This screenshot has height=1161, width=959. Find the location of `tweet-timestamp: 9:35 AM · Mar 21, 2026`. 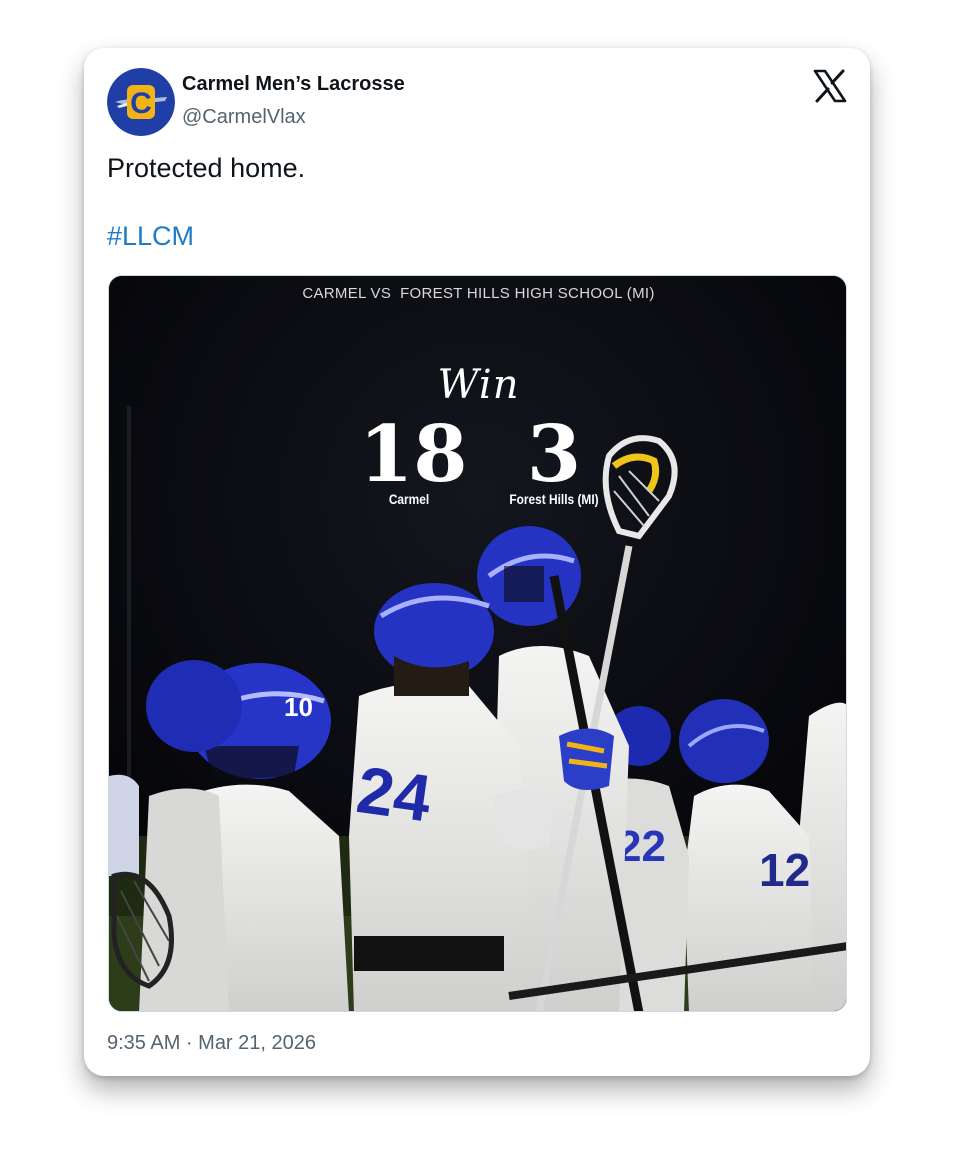

tweet-timestamp: 9:35 AM · Mar 21, 2026 is located at coordinates (211, 1043).